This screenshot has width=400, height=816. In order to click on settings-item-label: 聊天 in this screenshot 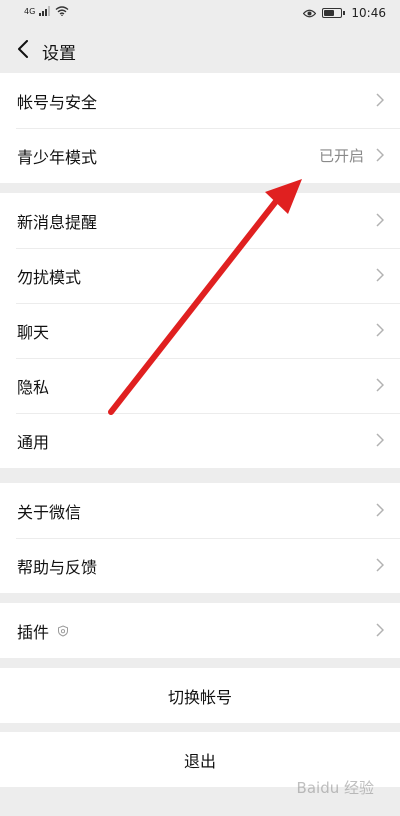, I will do `click(33, 332)`.